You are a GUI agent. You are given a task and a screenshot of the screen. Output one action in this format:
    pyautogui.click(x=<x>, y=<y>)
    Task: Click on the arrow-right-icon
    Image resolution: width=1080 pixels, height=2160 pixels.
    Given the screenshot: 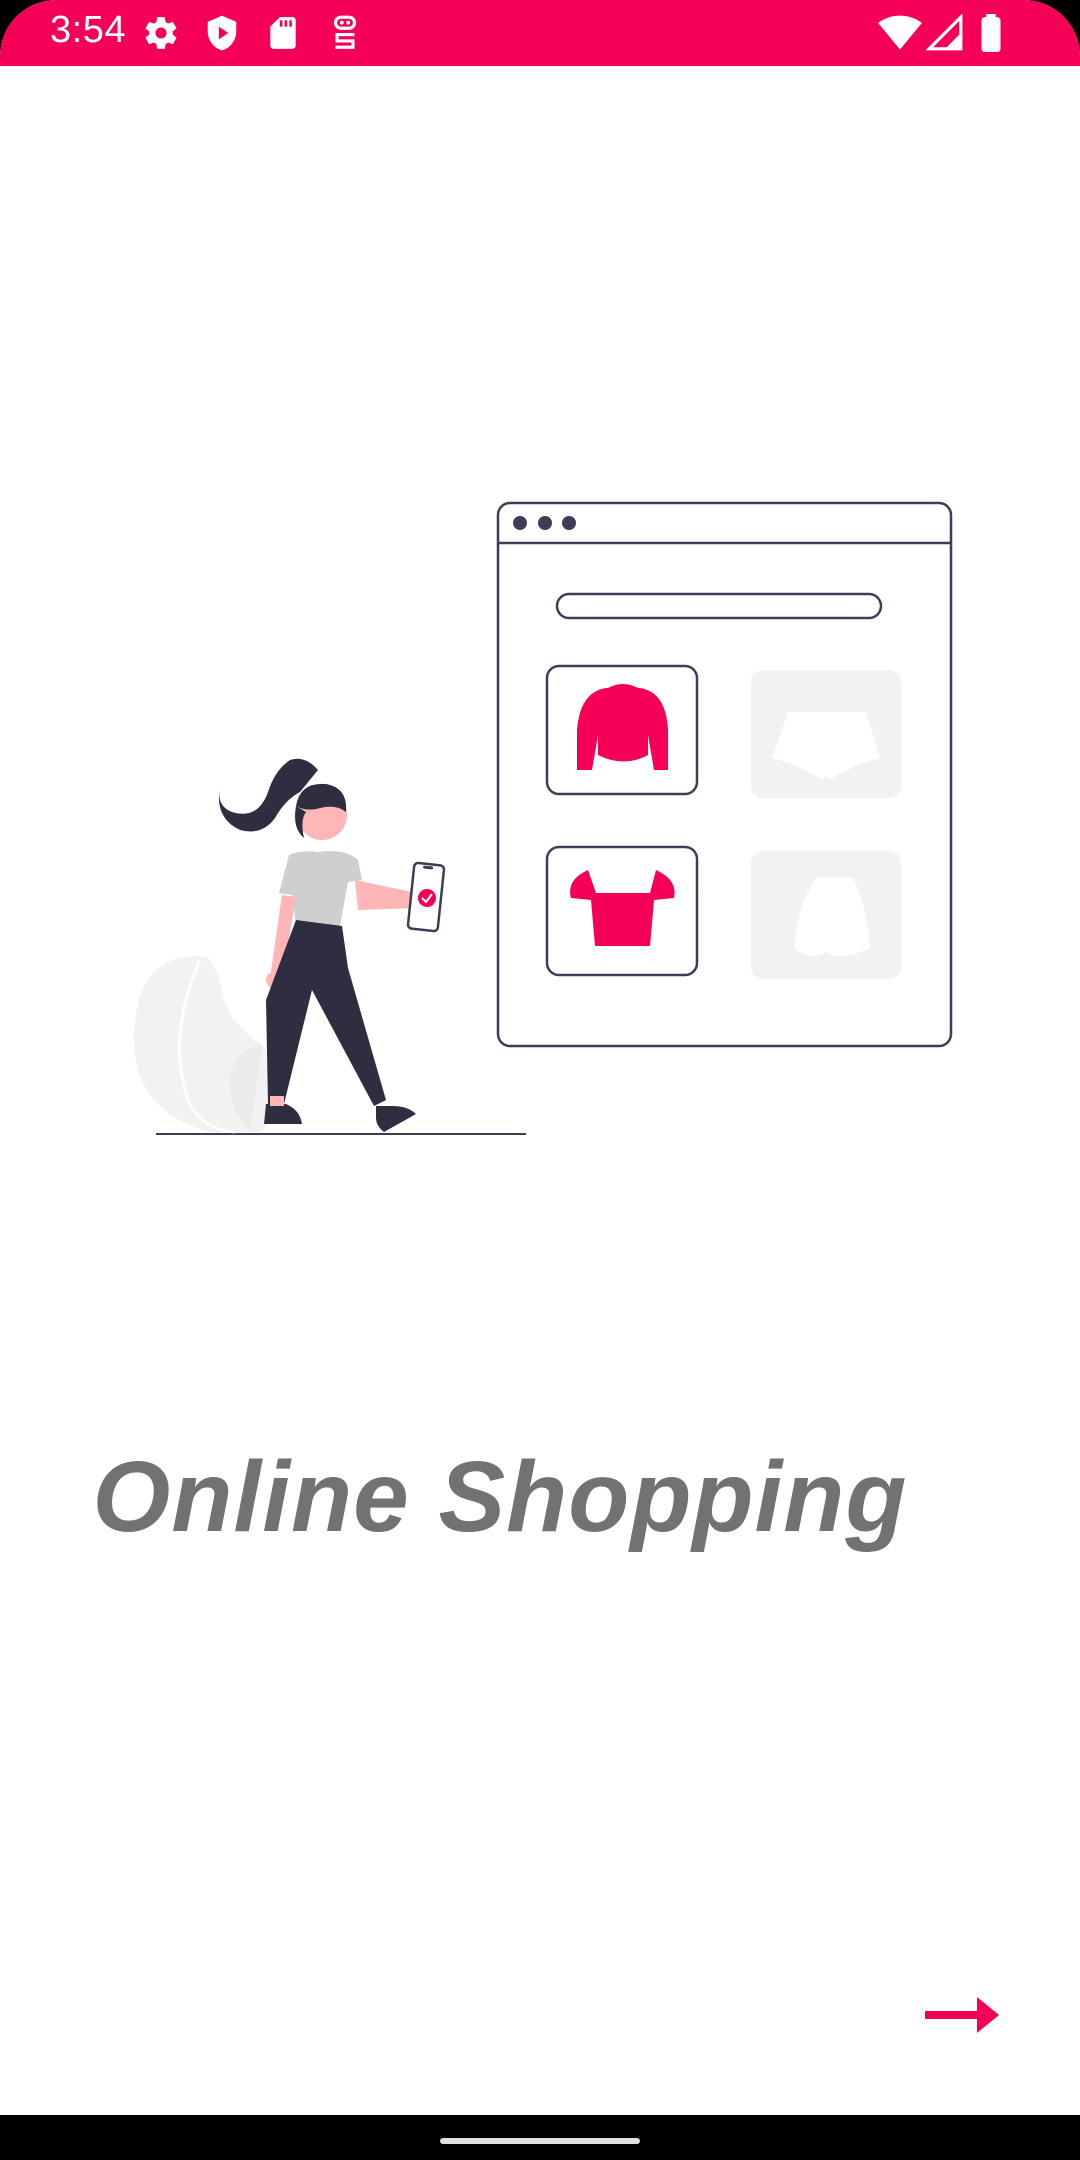 What is the action you would take?
    pyautogui.click(x=962, y=2015)
    